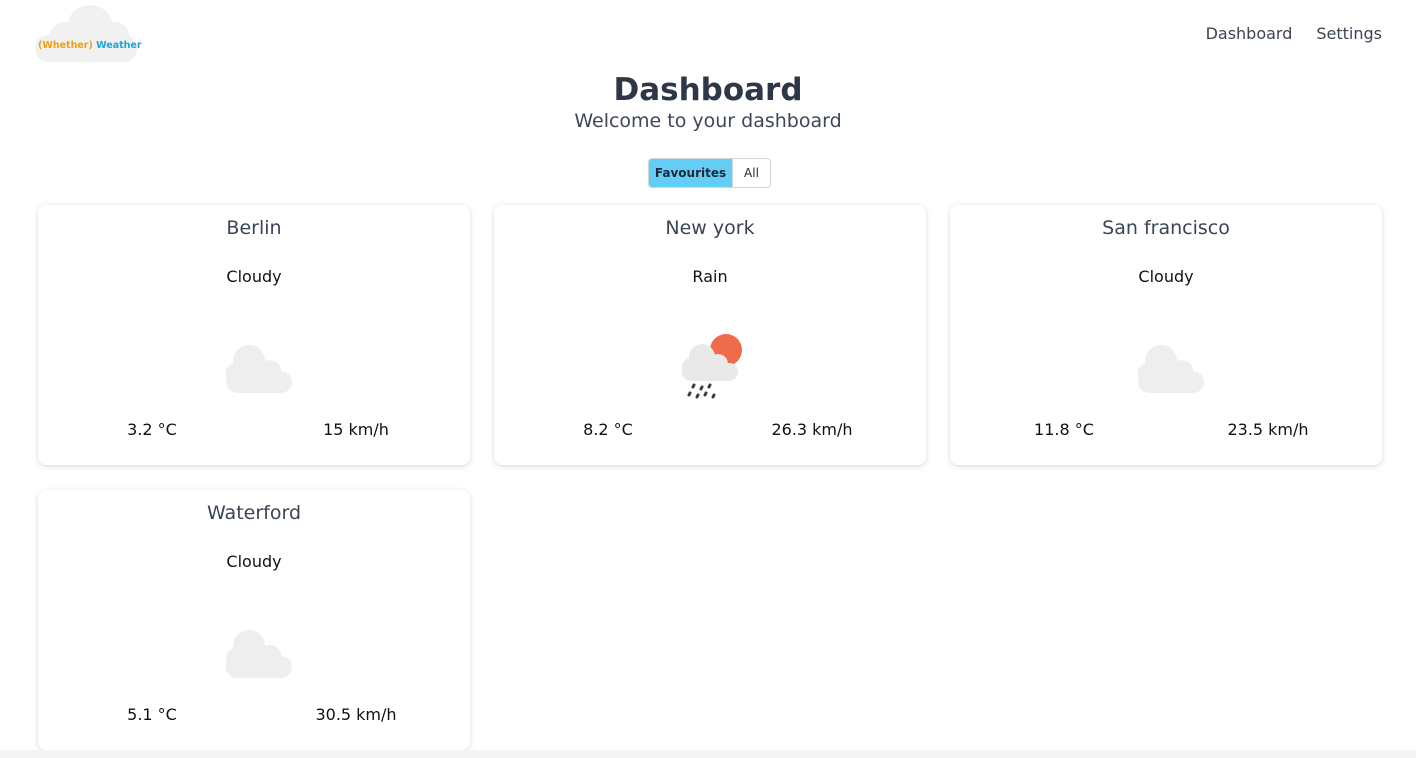 This screenshot has height=758, width=1416. Describe the element at coordinates (254, 620) in the screenshot. I see `weather-card-waterford: Waterford Cloudy 5.1 °C 30.5 km/h` at that location.